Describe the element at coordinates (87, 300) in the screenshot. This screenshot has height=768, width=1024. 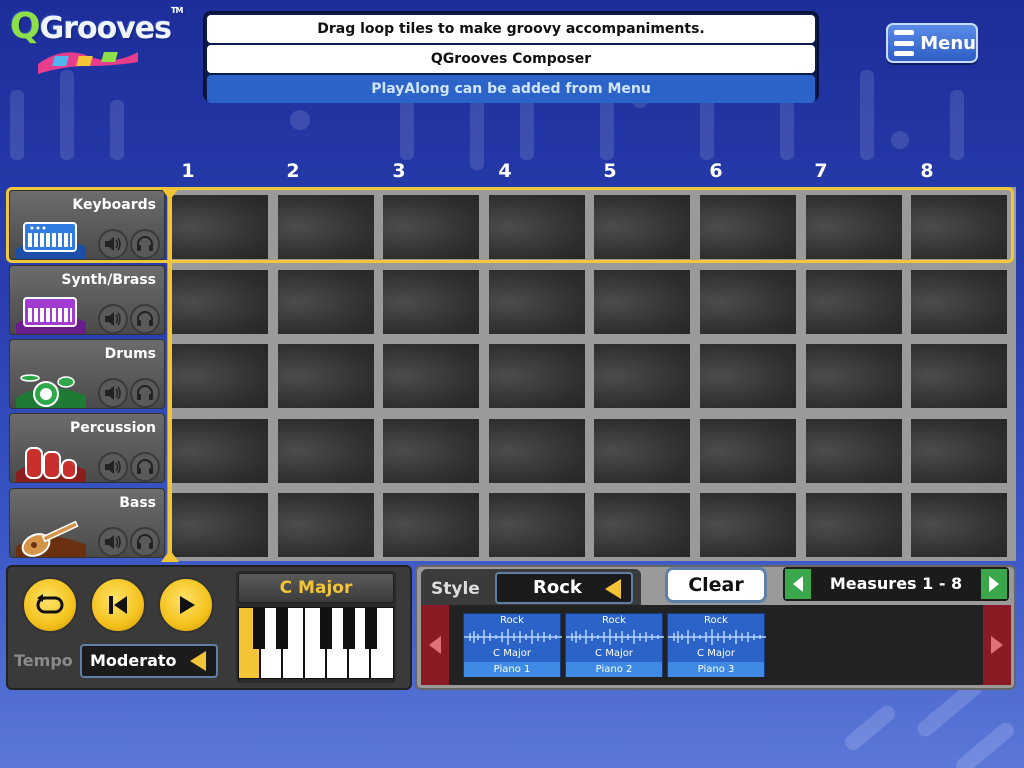
I see `track-synth-brass: Synth/Brass` at that location.